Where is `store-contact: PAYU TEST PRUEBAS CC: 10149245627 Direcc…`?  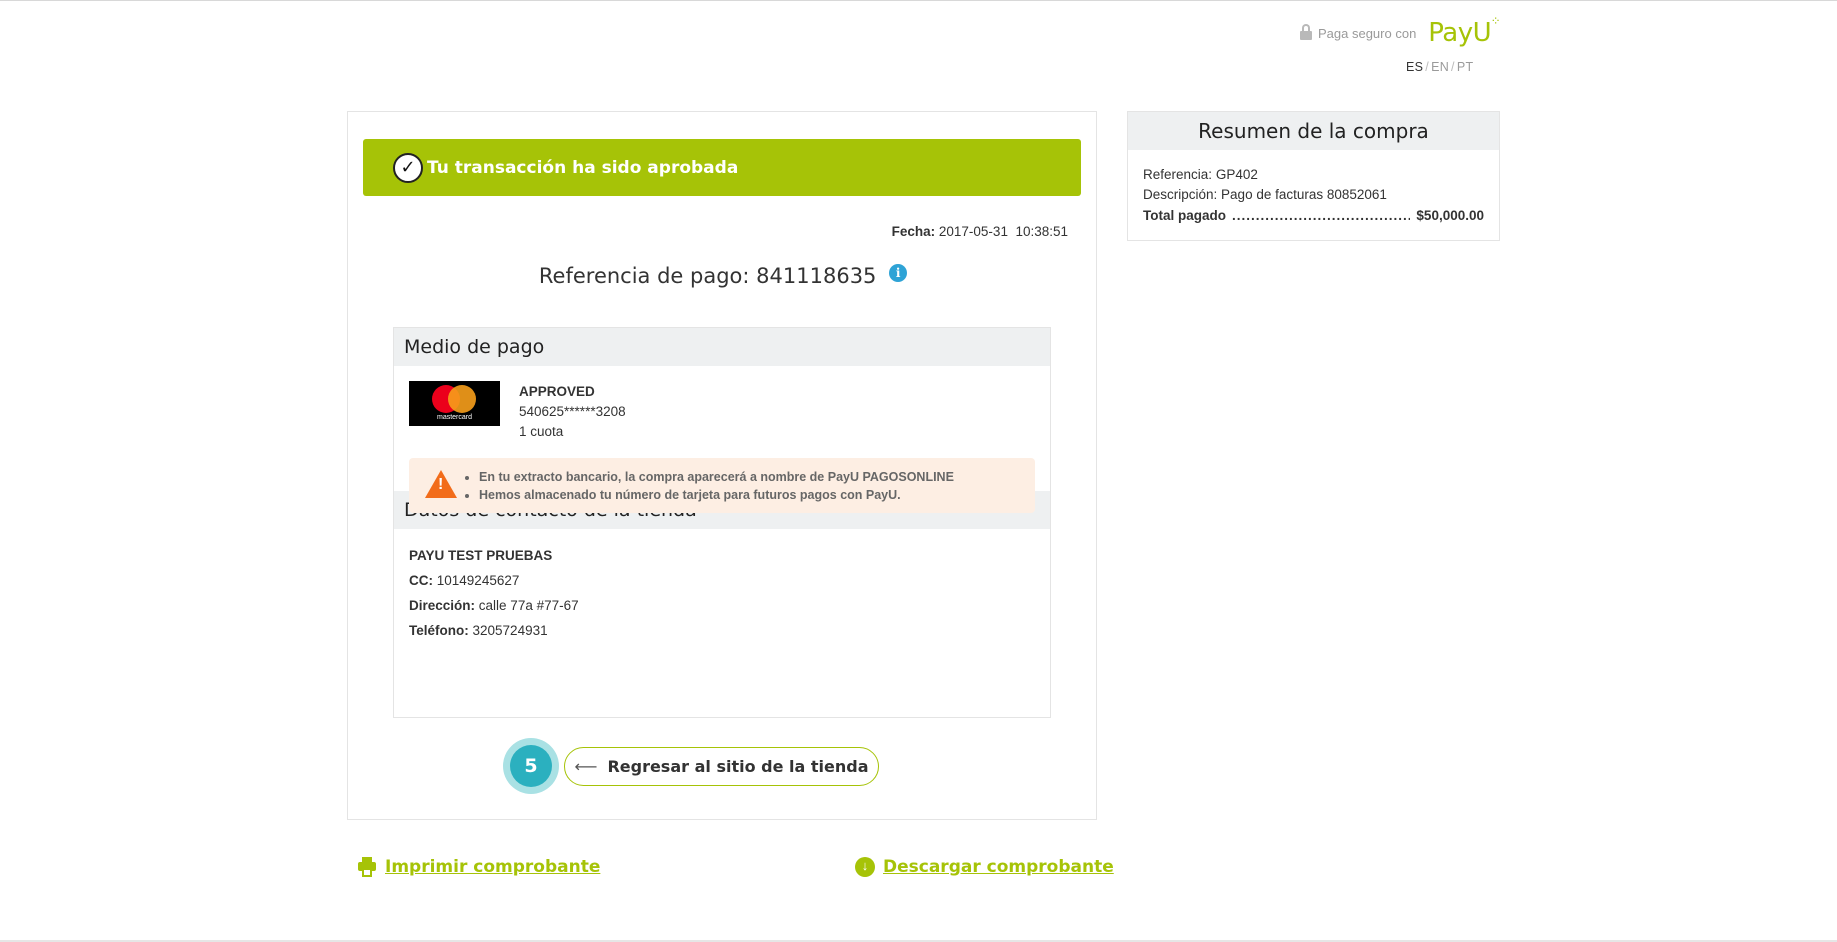 store-contact: PAYU TEST PRUEBAS CC: 10149245627 Direcc… is located at coordinates (722, 593).